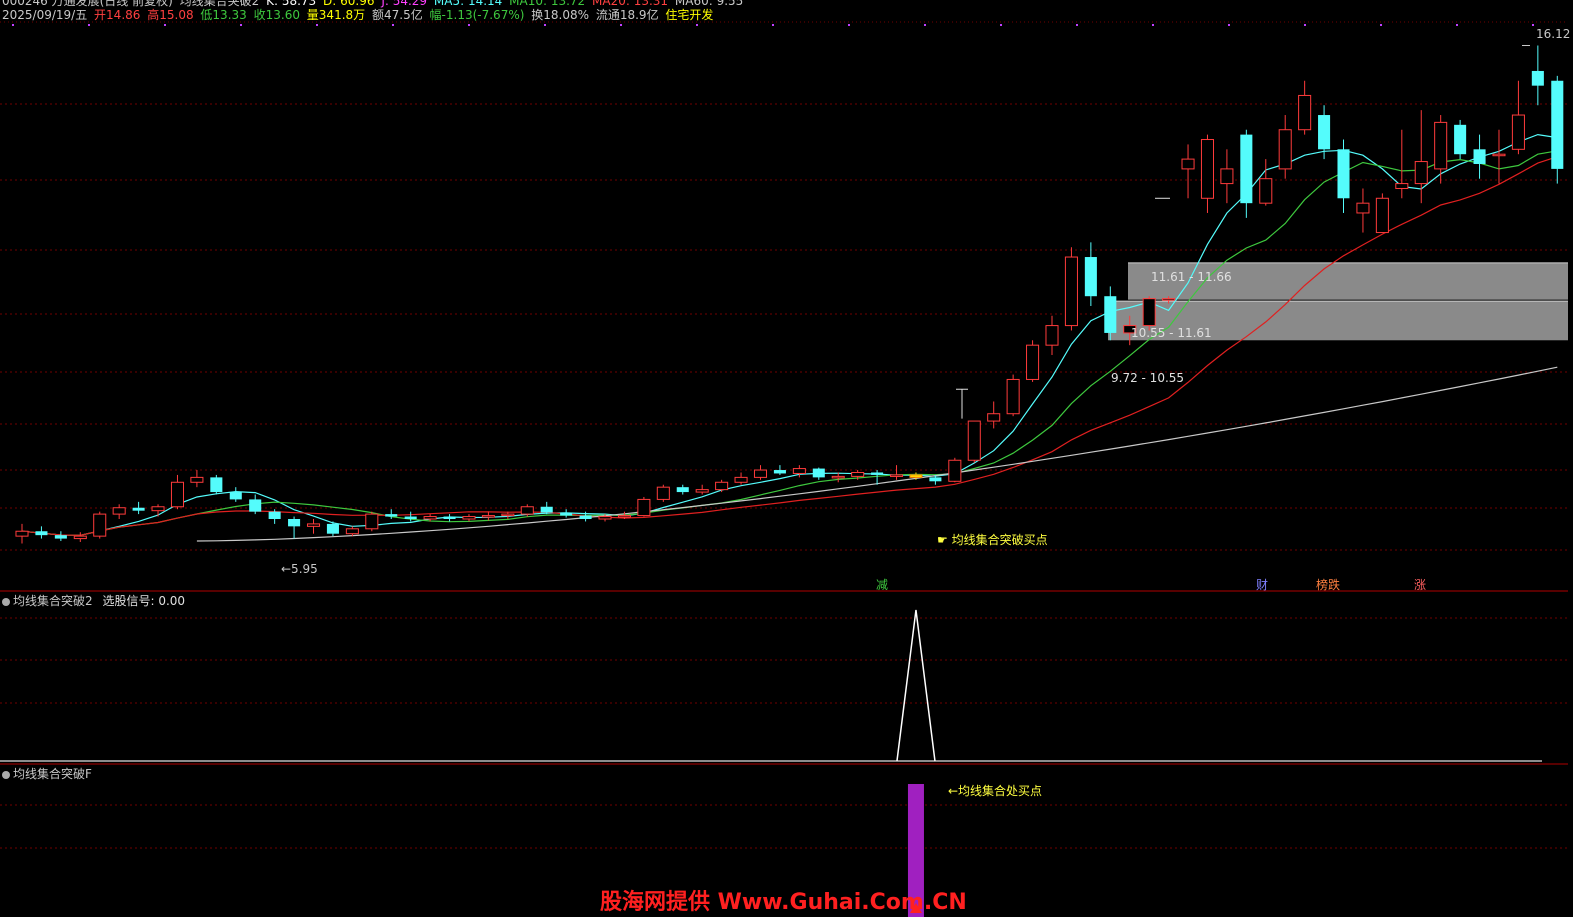  What do you see at coordinates (117, 15) in the screenshot?
I see `open: 开14.86` at bounding box center [117, 15].